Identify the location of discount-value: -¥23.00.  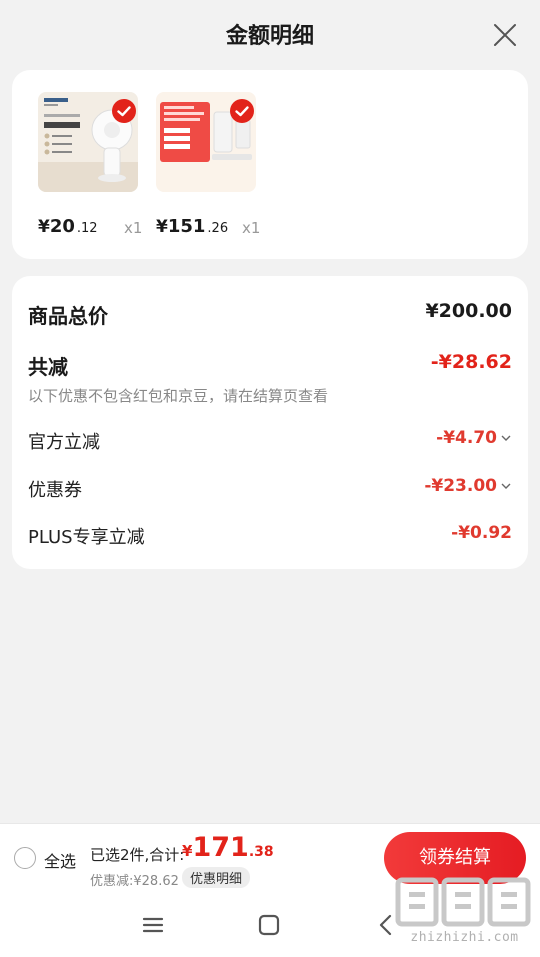
(468, 486).